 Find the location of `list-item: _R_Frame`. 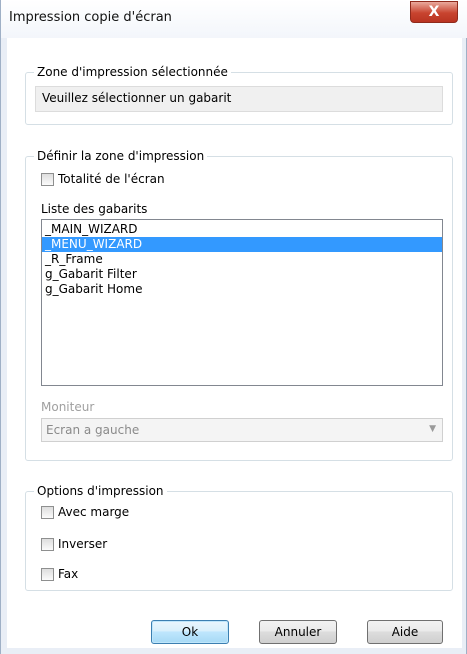

list-item: _R_Frame is located at coordinates (242, 259).